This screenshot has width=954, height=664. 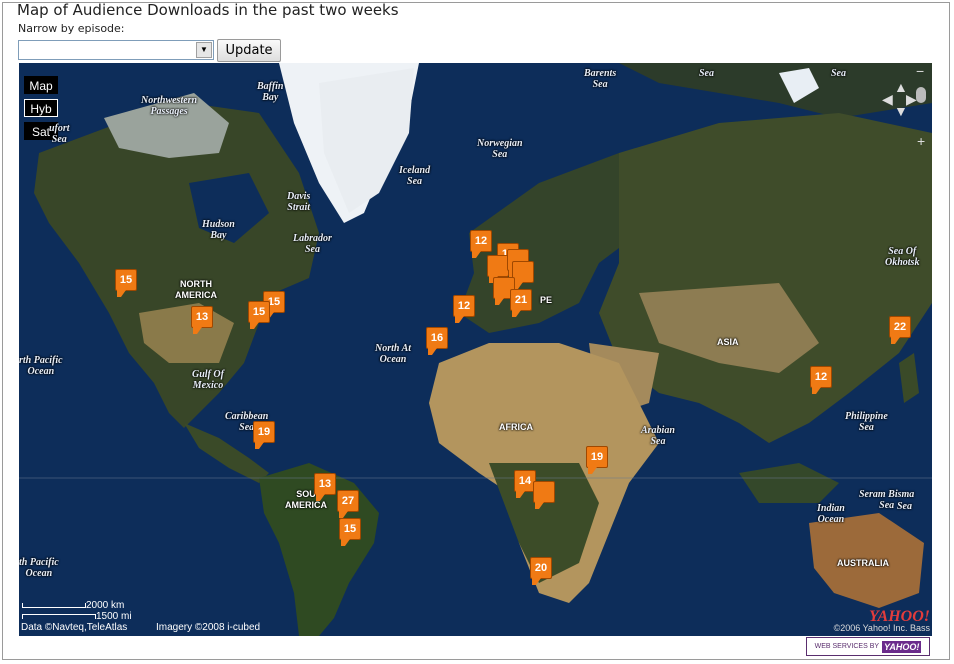 What do you see at coordinates (169, 106) in the screenshot?
I see `map-label-northwestern-passages: Northwestern Passages` at bounding box center [169, 106].